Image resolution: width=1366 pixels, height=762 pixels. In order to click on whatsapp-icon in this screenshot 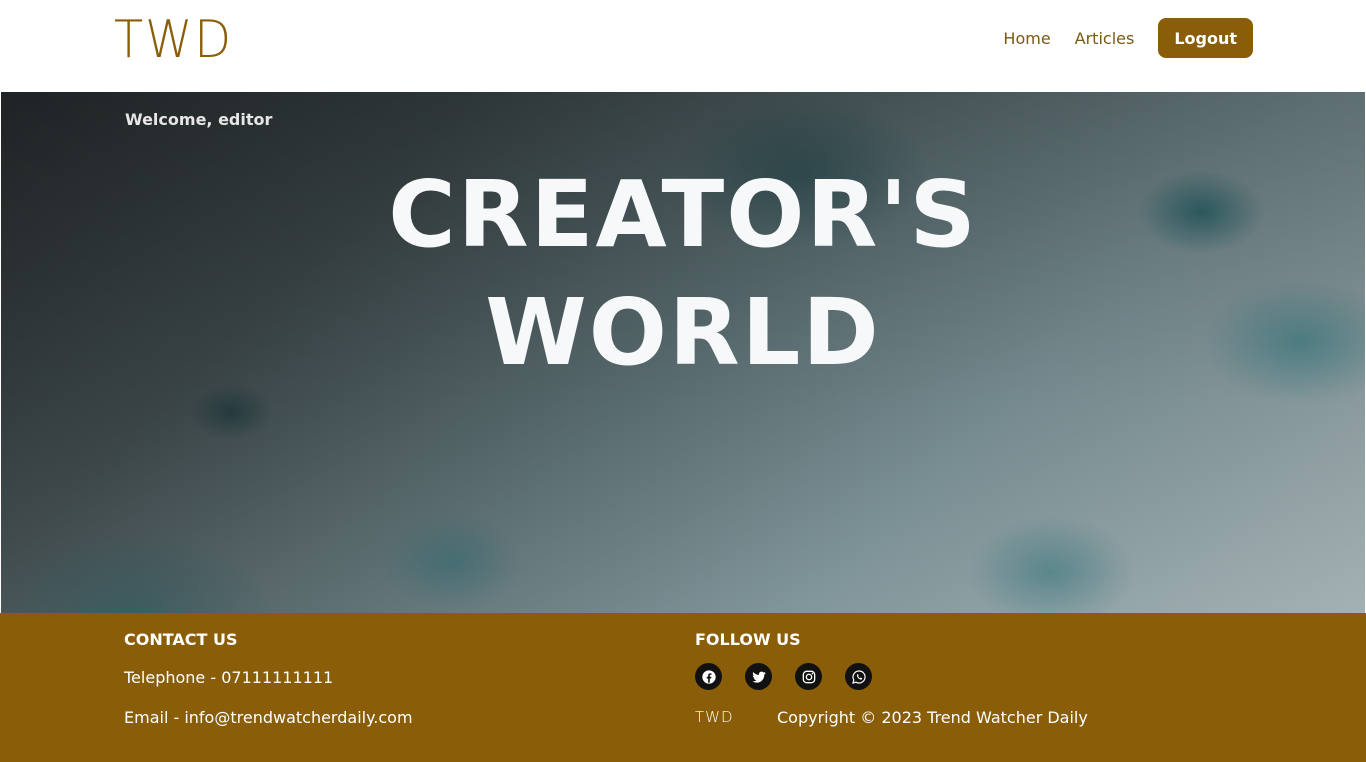, I will do `click(858, 676)`.